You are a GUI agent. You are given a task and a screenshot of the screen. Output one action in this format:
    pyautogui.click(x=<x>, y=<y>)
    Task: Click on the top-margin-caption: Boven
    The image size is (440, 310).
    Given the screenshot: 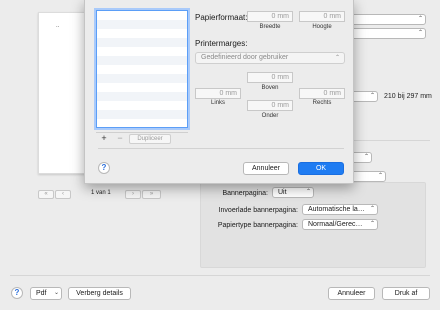 What is the action you would take?
    pyautogui.click(x=270, y=88)
    